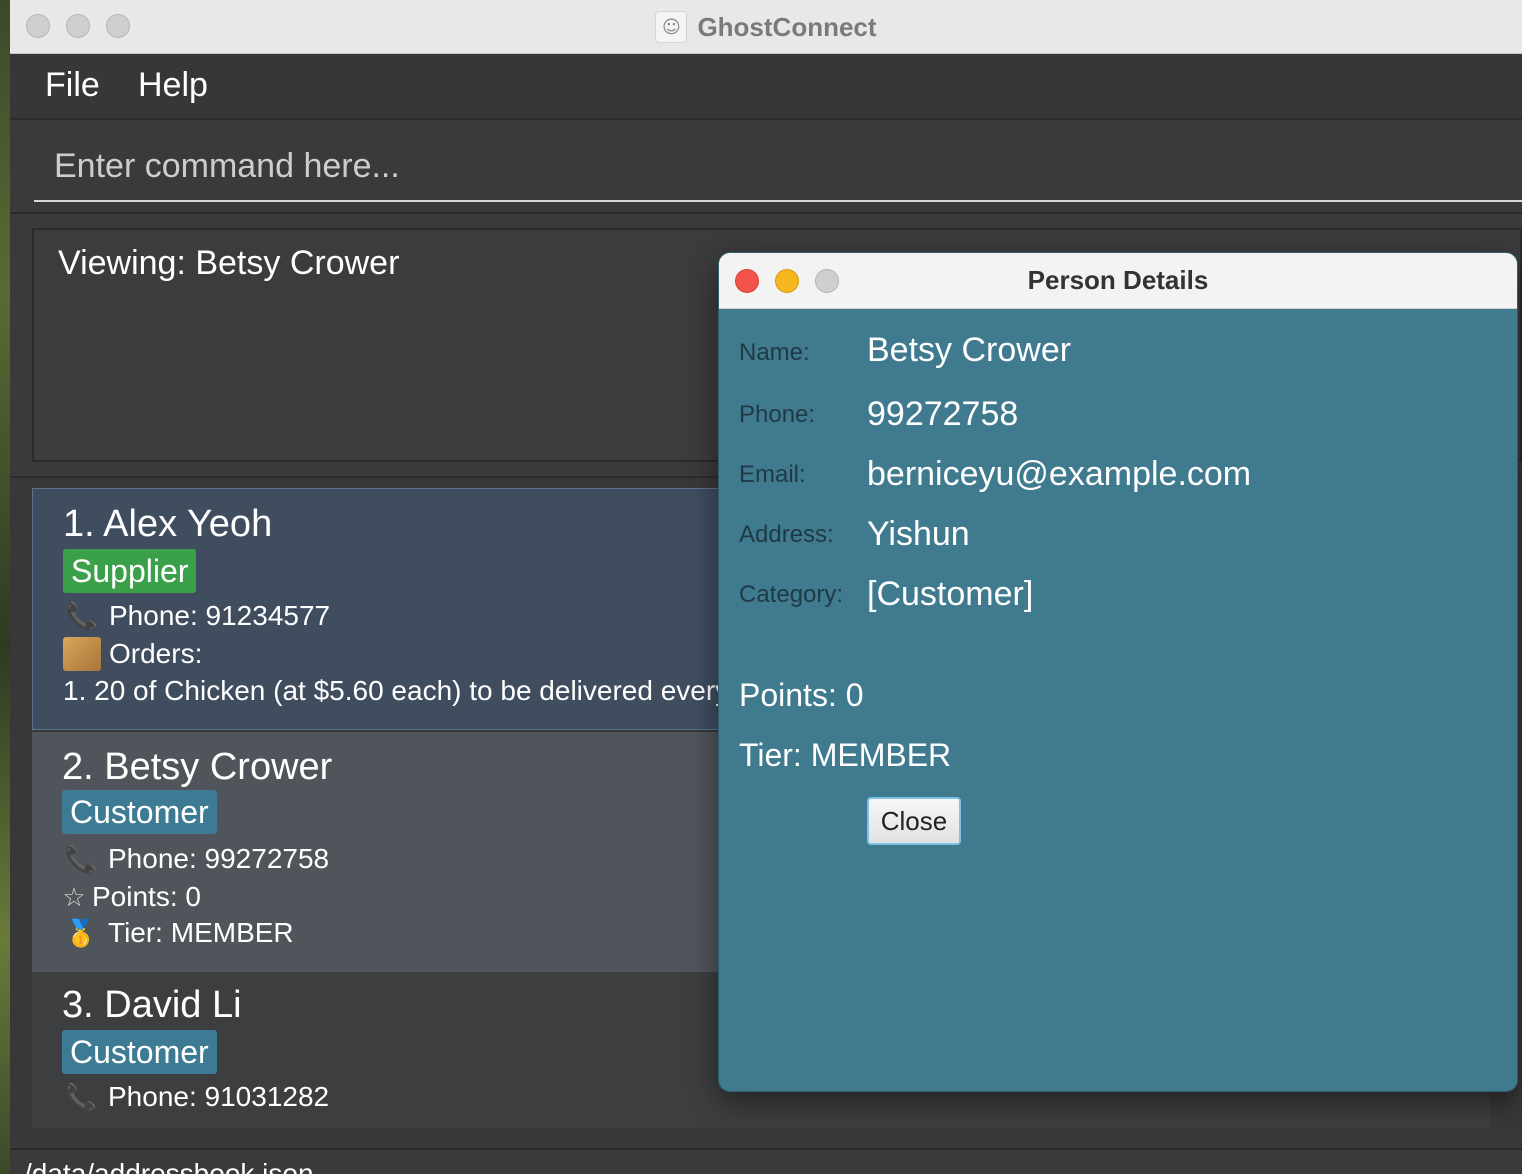 Image resolution: width=1522 pixels, height=1174 pixels. What do you see at coordinates (777, 414) in the screenshot?
I see `phone-label: Phone:` at bounding box center [777, 414].